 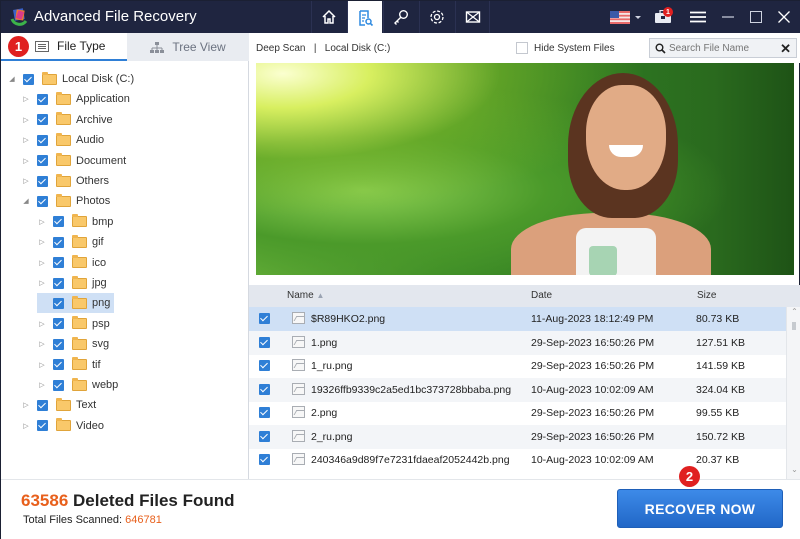 What do you see at coordinates (517, 342) in the screenshot?
I see `table-row: 1.png 29-Sep-2023 16:50:26 PM 127.51 KB` at bounding box center [517, 342].